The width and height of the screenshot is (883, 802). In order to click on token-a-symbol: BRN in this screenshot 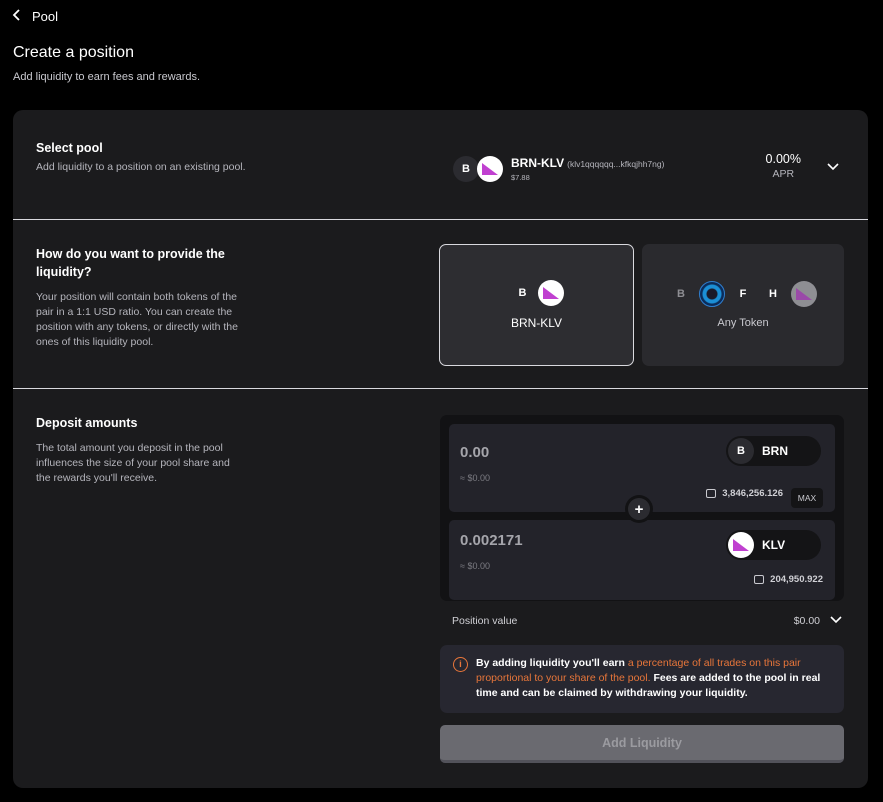, I will do `click(775, 451)`.